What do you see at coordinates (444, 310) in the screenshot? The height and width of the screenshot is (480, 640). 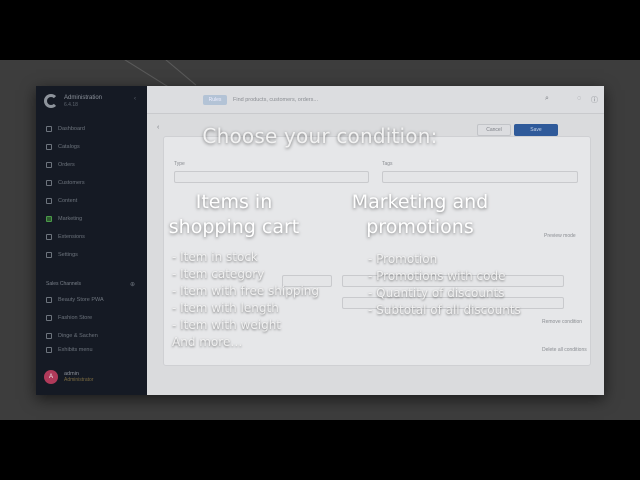 I see `list-item: - Subtotal of all discounts` at bounding box center [444, 310].